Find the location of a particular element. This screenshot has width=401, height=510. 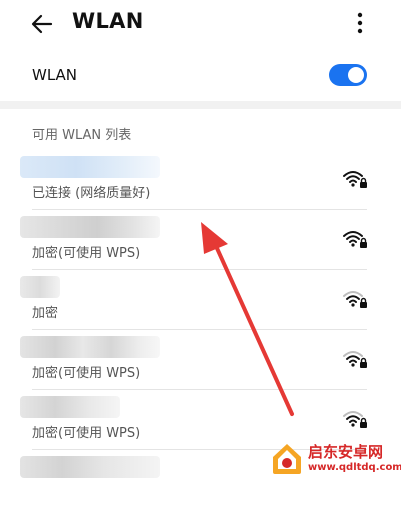

section-divider is located at coordinates (200, 105).